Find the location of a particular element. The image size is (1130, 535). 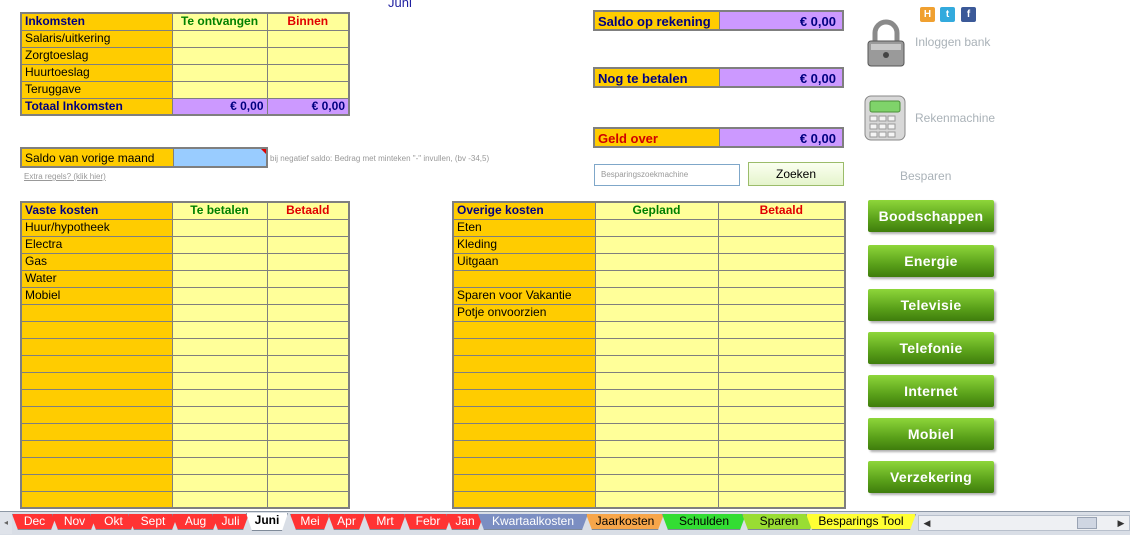

sheet-tab-mrt: Mrt is located at coordinates (385, 522).